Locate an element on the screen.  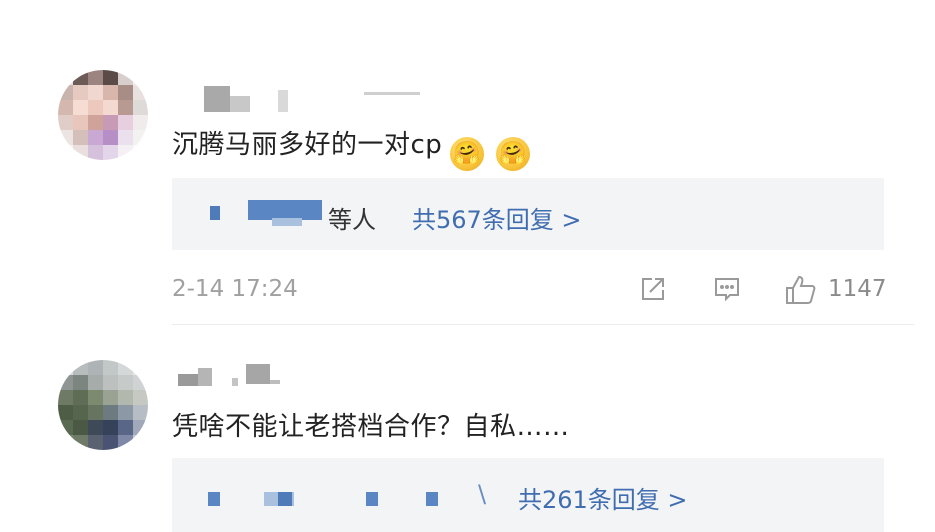
reply-summary-line: \ 共261条回复 > is located at coordinates (528, 495).